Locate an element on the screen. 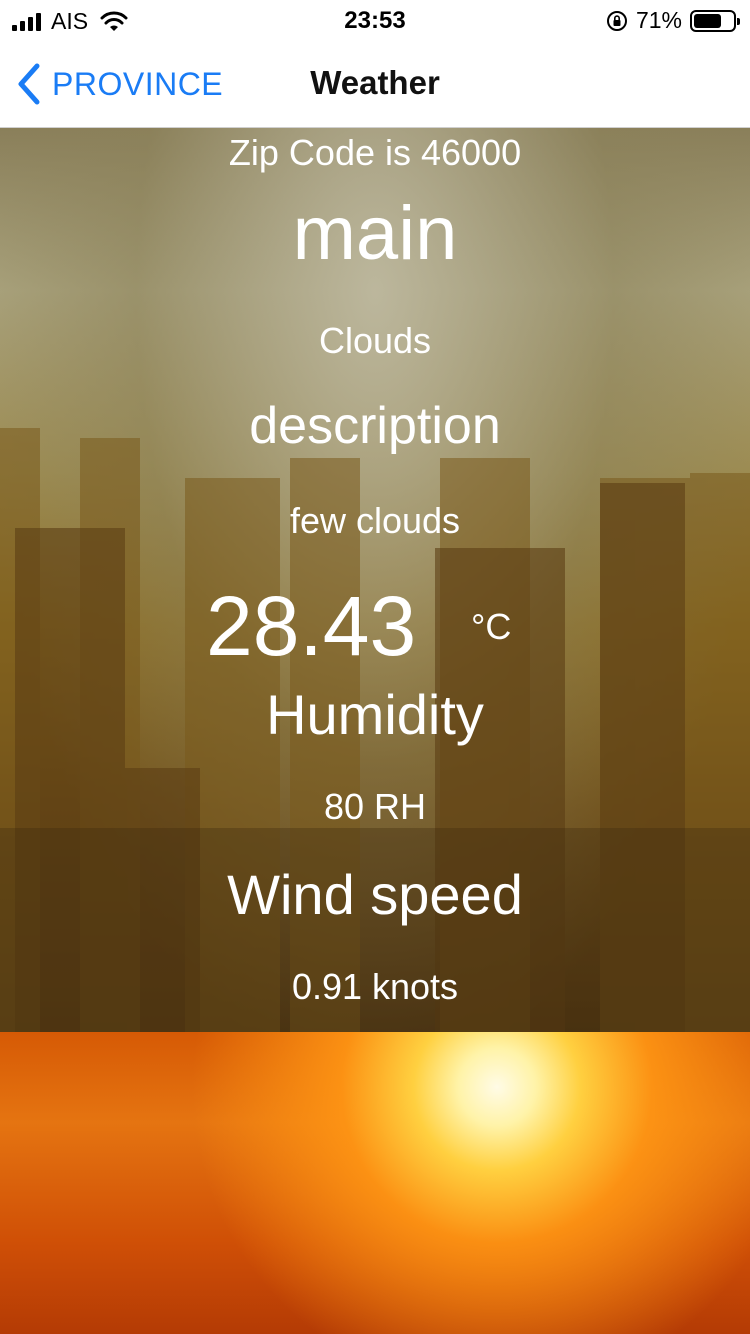 This screenshot has height=1334, width=750. zip-code-text: Zip Code is 46000 is located at coordinates (375, 152).